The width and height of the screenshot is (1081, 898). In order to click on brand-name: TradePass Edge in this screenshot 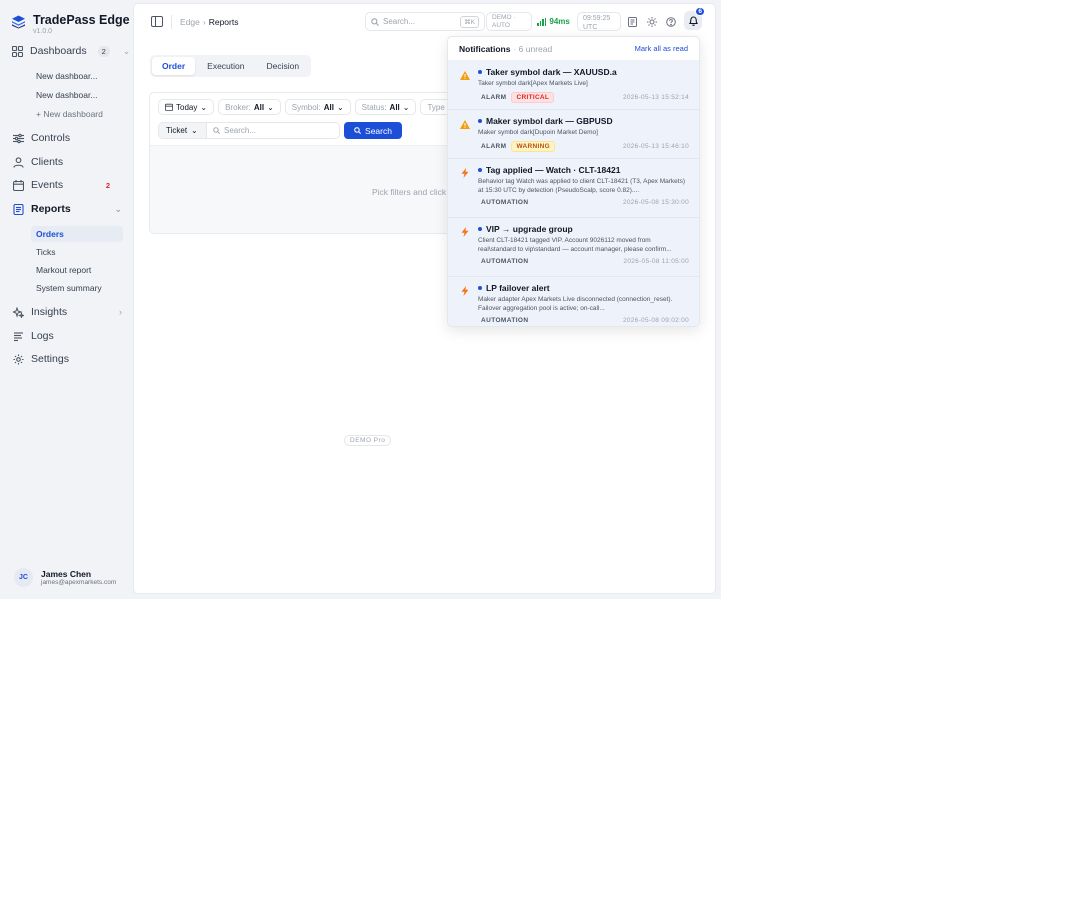, I will do `click(81, 20)`.